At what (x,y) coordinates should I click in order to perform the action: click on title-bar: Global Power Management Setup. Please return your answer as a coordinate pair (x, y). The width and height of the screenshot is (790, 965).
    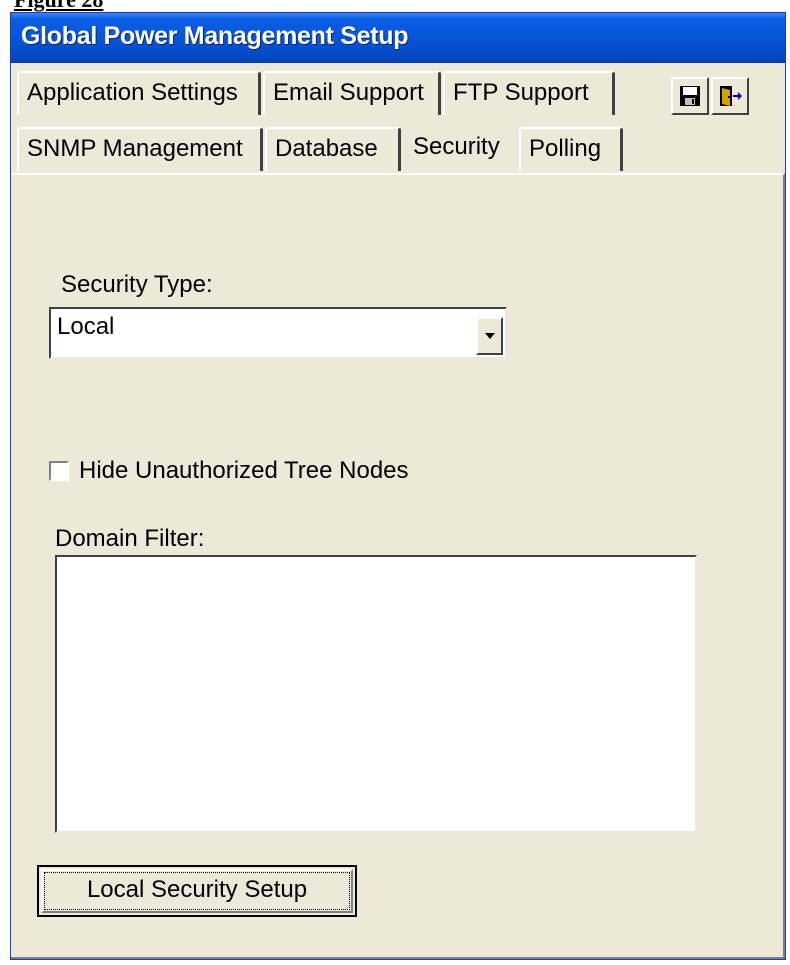
    Looking at the image, I should click on (398, 38).